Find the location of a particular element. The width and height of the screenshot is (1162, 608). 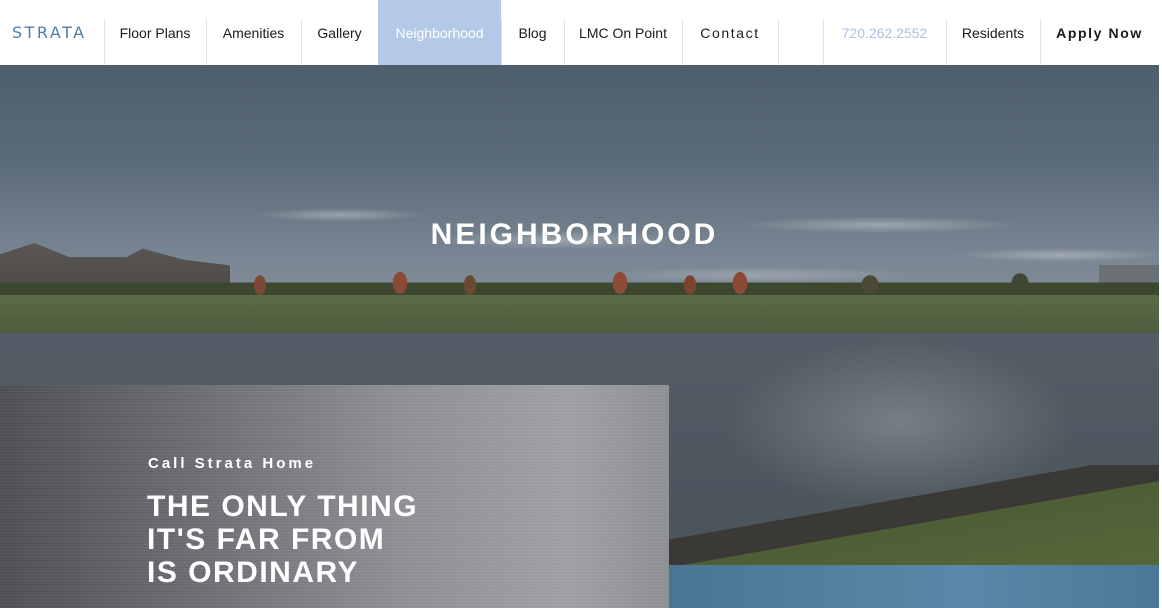

nav-item-floor-plans: Floor Plans is located at coordinates (155, 32).